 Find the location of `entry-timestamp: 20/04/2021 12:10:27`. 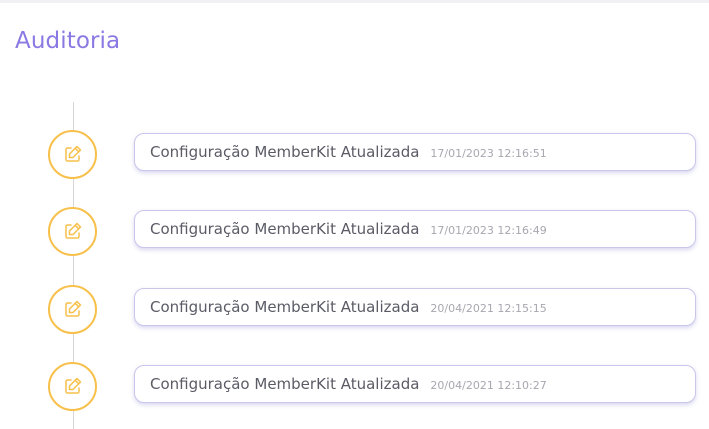

entry-timestamp: 20/04/2021 12:10:27 is located at coordinates (488, 385).